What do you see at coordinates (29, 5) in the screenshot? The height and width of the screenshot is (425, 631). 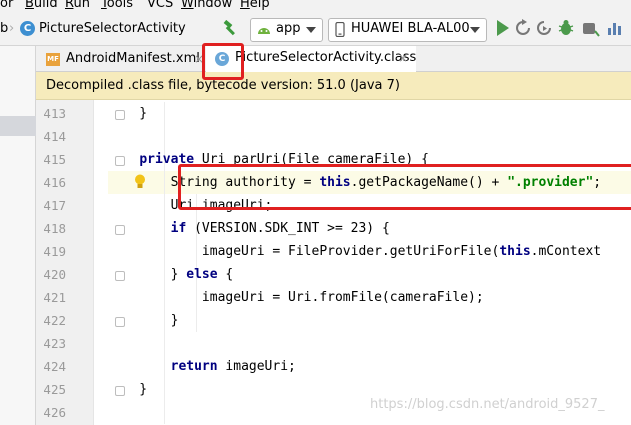 I see `menu-mnemonic: B` at bounding box center [29, 5].